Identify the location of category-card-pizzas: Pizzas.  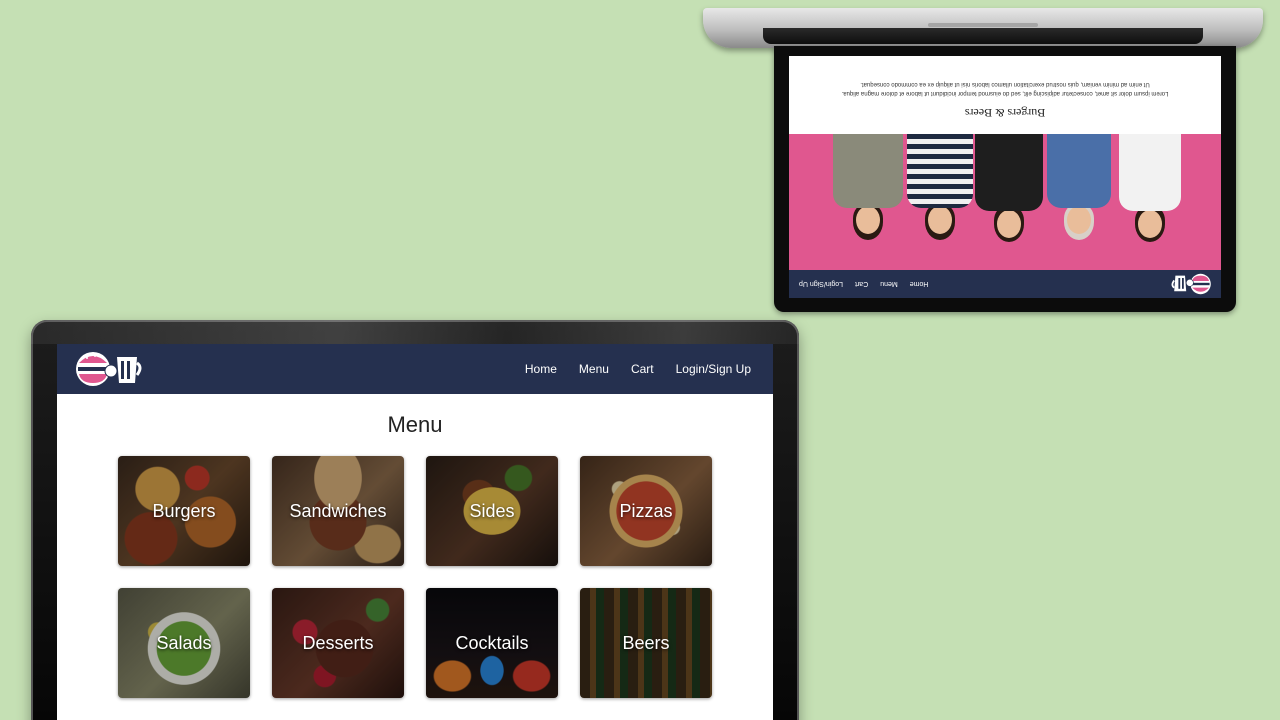
(646, 511).